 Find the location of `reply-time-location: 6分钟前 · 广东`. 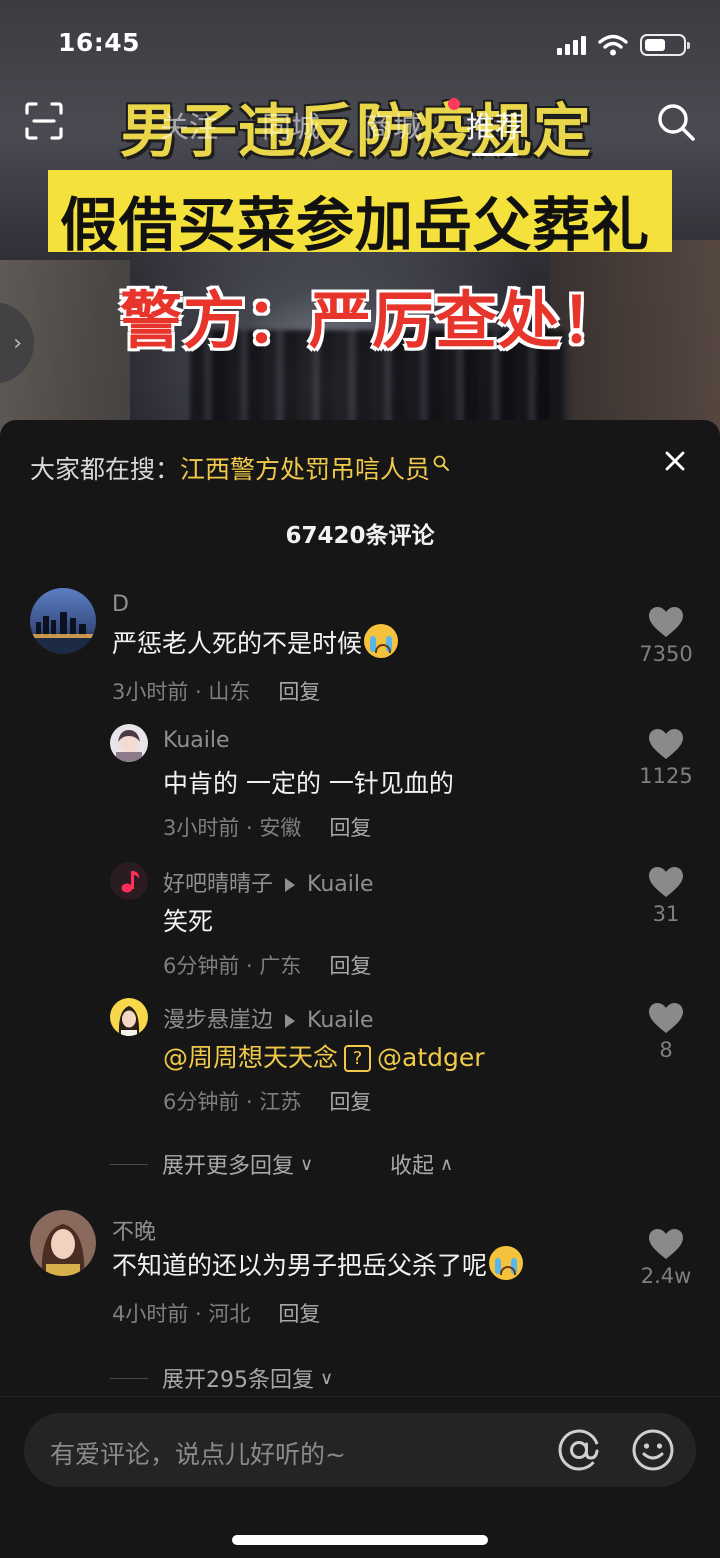

reply-time-location: 6分钟前 · 广东 is located at coordinates (232, 966).